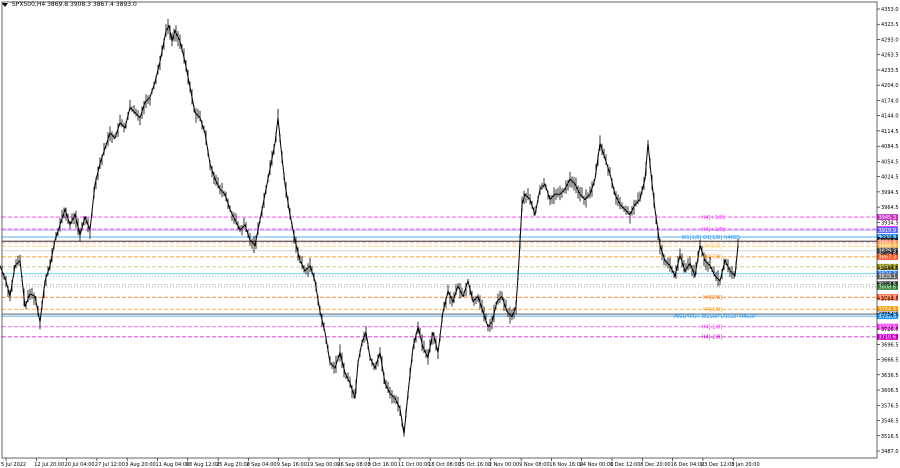 This screenshot has height=468, width=900. Describe the element at coordinates (890, 269) in the screenshot. I see `price-tick-label: 3844.5` at that location.